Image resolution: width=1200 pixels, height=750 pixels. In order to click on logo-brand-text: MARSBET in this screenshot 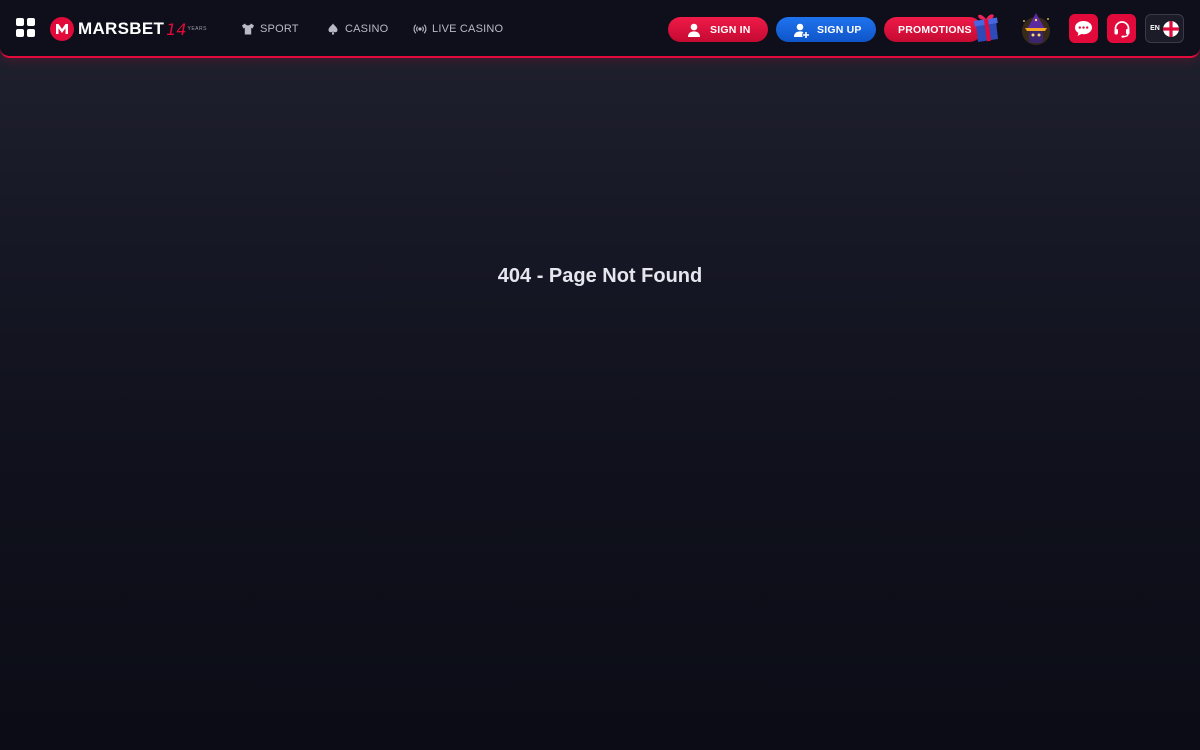, I will do `click(121, 28)`.